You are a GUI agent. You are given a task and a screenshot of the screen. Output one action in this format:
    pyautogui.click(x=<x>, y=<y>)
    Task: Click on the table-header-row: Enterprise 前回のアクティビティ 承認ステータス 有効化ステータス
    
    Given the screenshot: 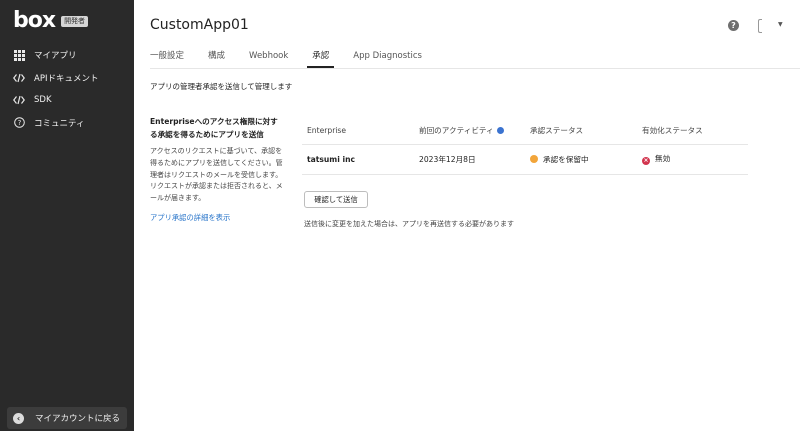 What is the action you would take?
    pyautogui.click(x=525, y=131)
    